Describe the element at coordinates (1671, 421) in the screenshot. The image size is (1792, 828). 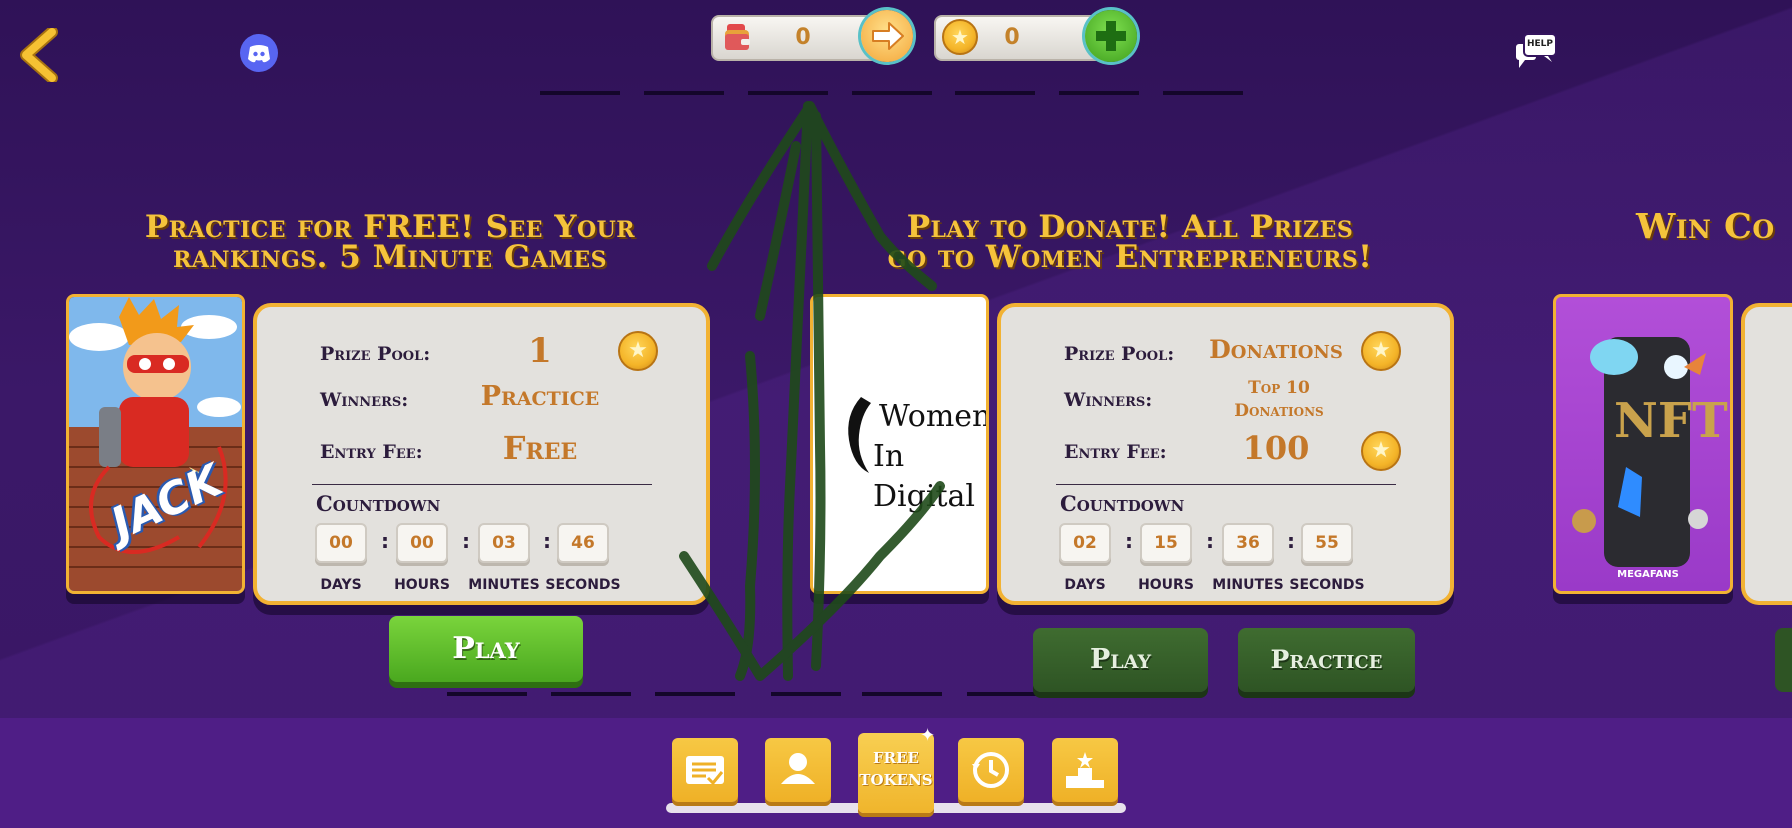
I see `thumb-title: NFT` at that location.